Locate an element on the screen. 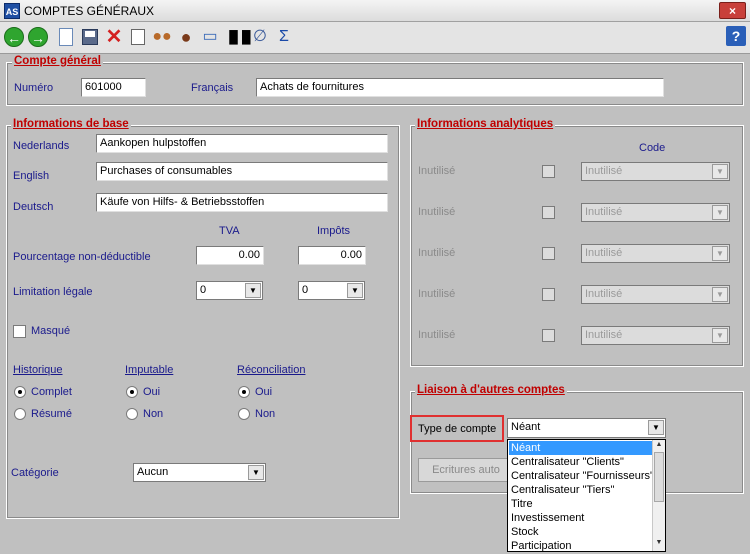 The height and width of the screenshot is (554, 750). resume-label: Résumé is located at coordinates (51, 414).